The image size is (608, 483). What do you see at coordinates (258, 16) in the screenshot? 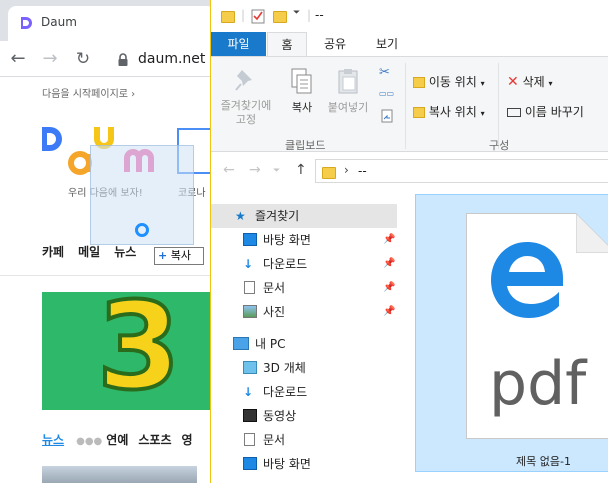
I see `properties-icon` at bounding box center [258, 16].